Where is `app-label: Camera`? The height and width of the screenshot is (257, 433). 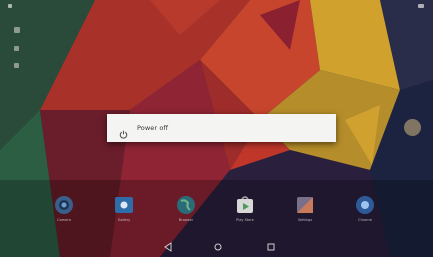
app-label: Camera is located at coordinates (64, 220).